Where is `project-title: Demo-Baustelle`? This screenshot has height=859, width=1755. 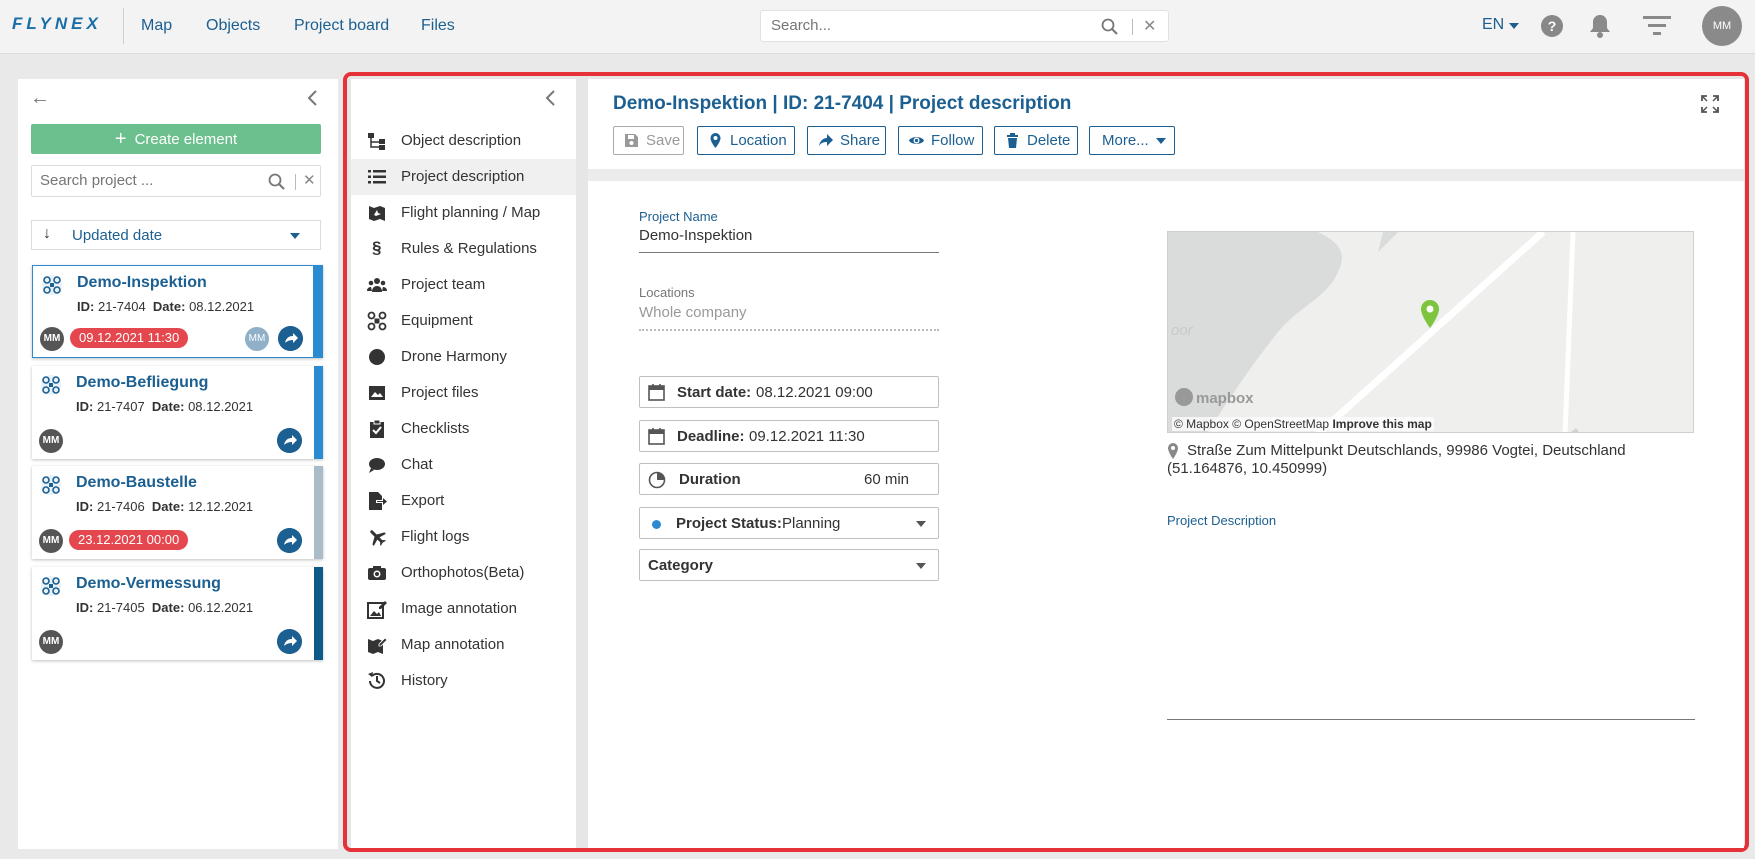
project-title: Demo-Baustelle is located at coordinates (136, 482).